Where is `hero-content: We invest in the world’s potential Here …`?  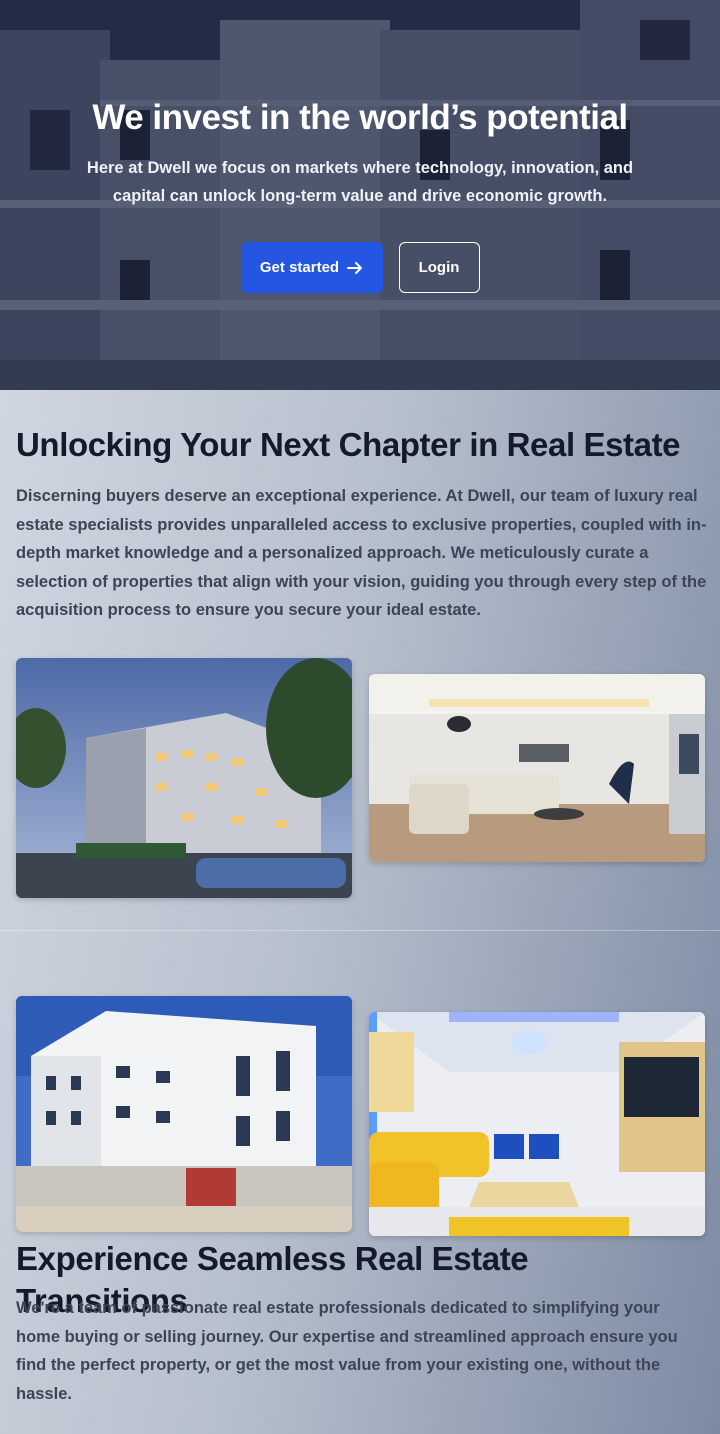
hero-content: We invest in the world’s potential Here … is located at coordinates (360, 153).